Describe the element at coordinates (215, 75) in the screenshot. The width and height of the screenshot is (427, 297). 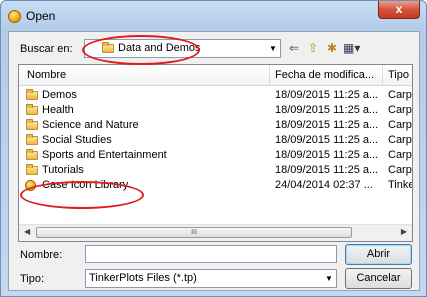
I see `list-header: Nombre Fecha de modifica... Tipo` at that location.